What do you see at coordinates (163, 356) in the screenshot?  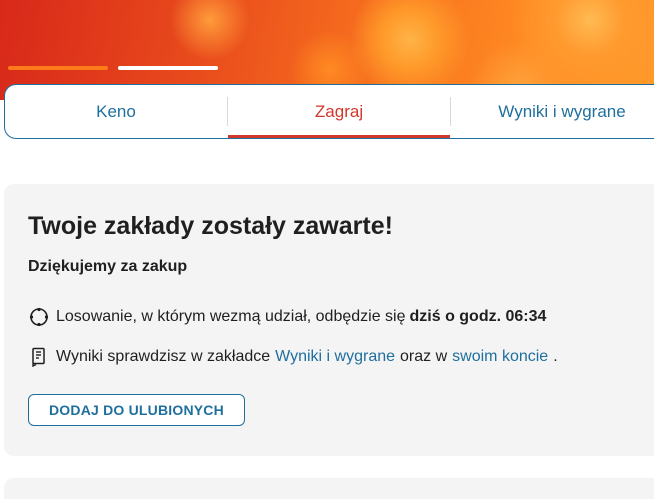 I see `results-prefix: Wyniki sprawdzisz w zakładce` at bounding box center [163, 356].